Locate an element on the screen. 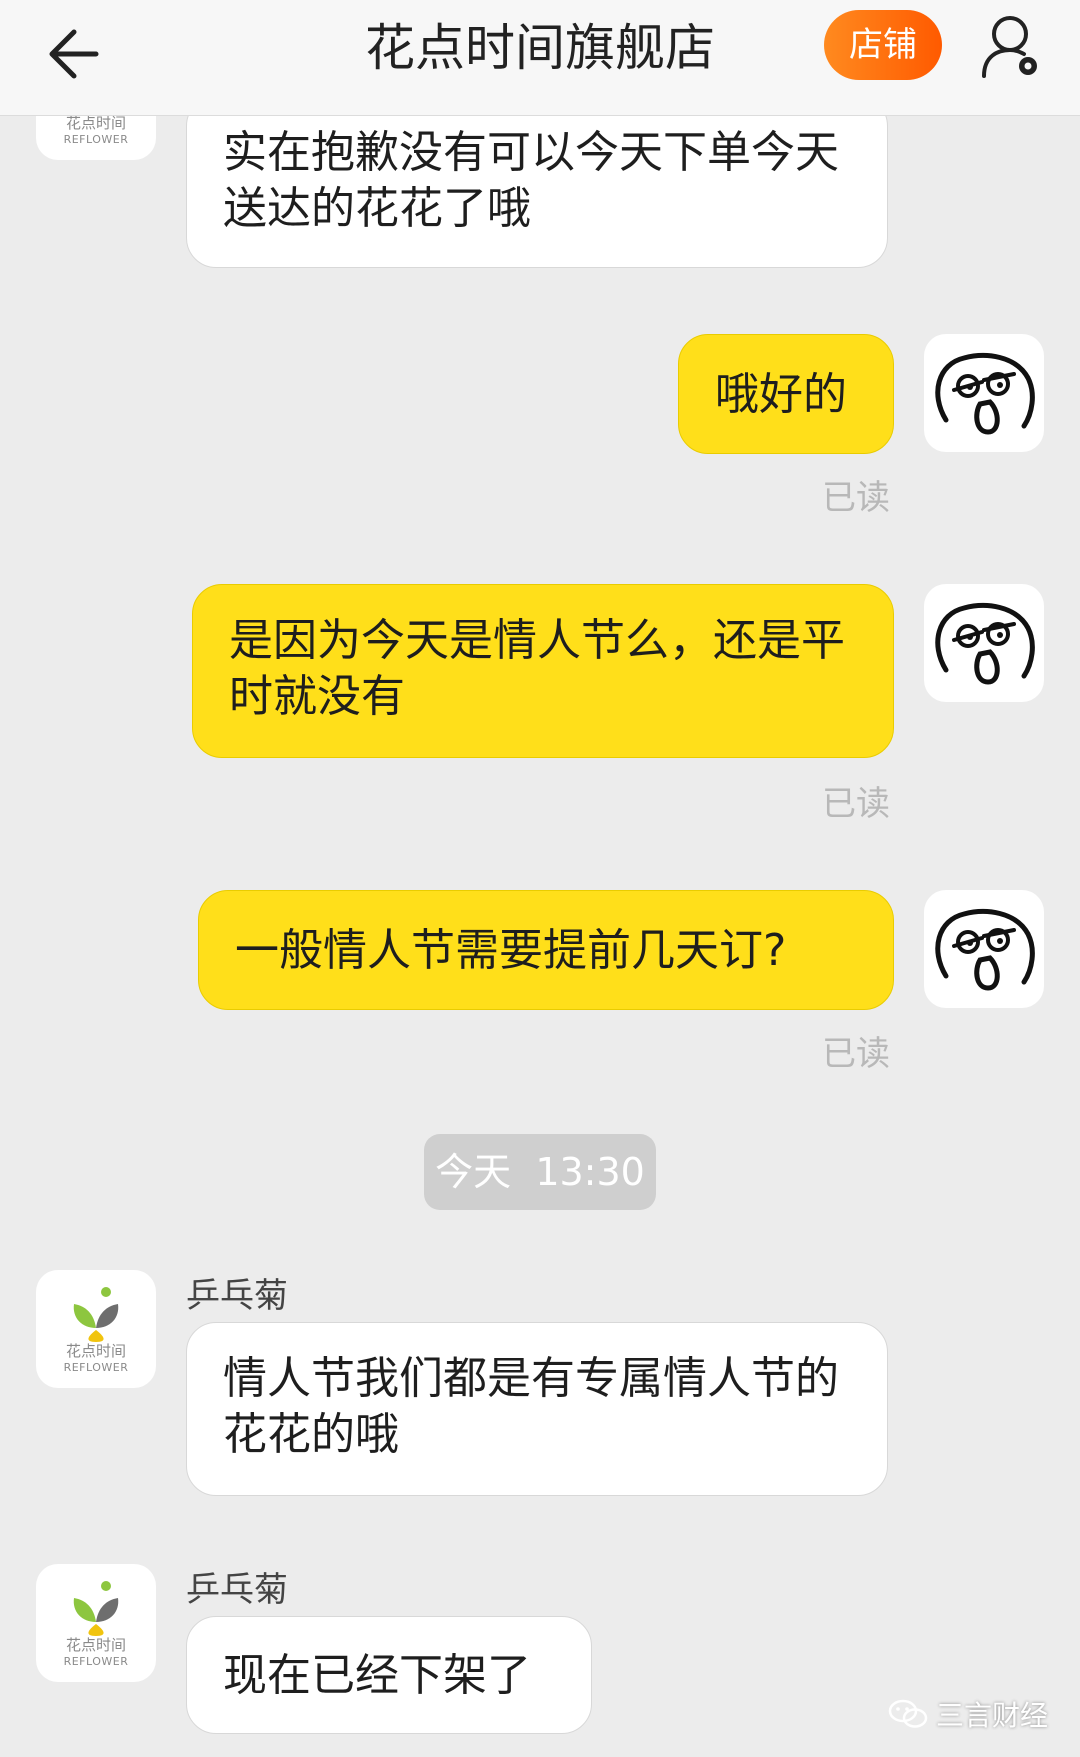  message-bubble: 现在已经下架了 is located at coordinates (389, 1675).